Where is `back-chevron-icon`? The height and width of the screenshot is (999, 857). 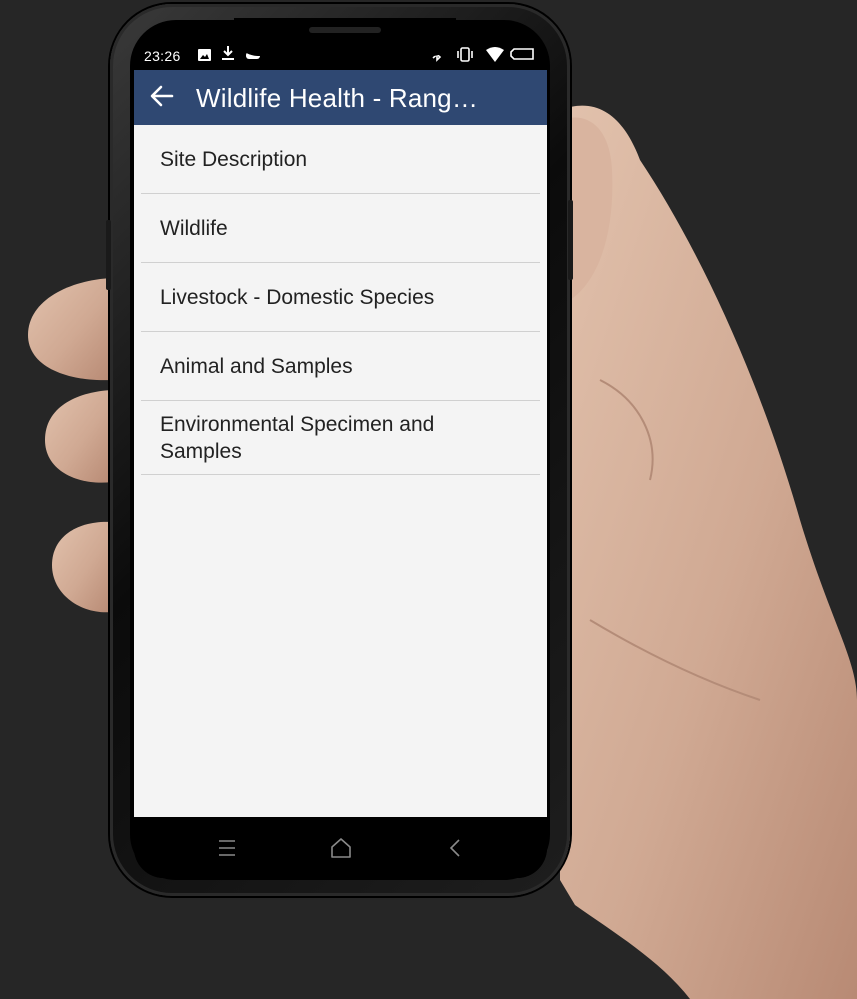
back-chevron-icon is located at coordinates (455, 848).